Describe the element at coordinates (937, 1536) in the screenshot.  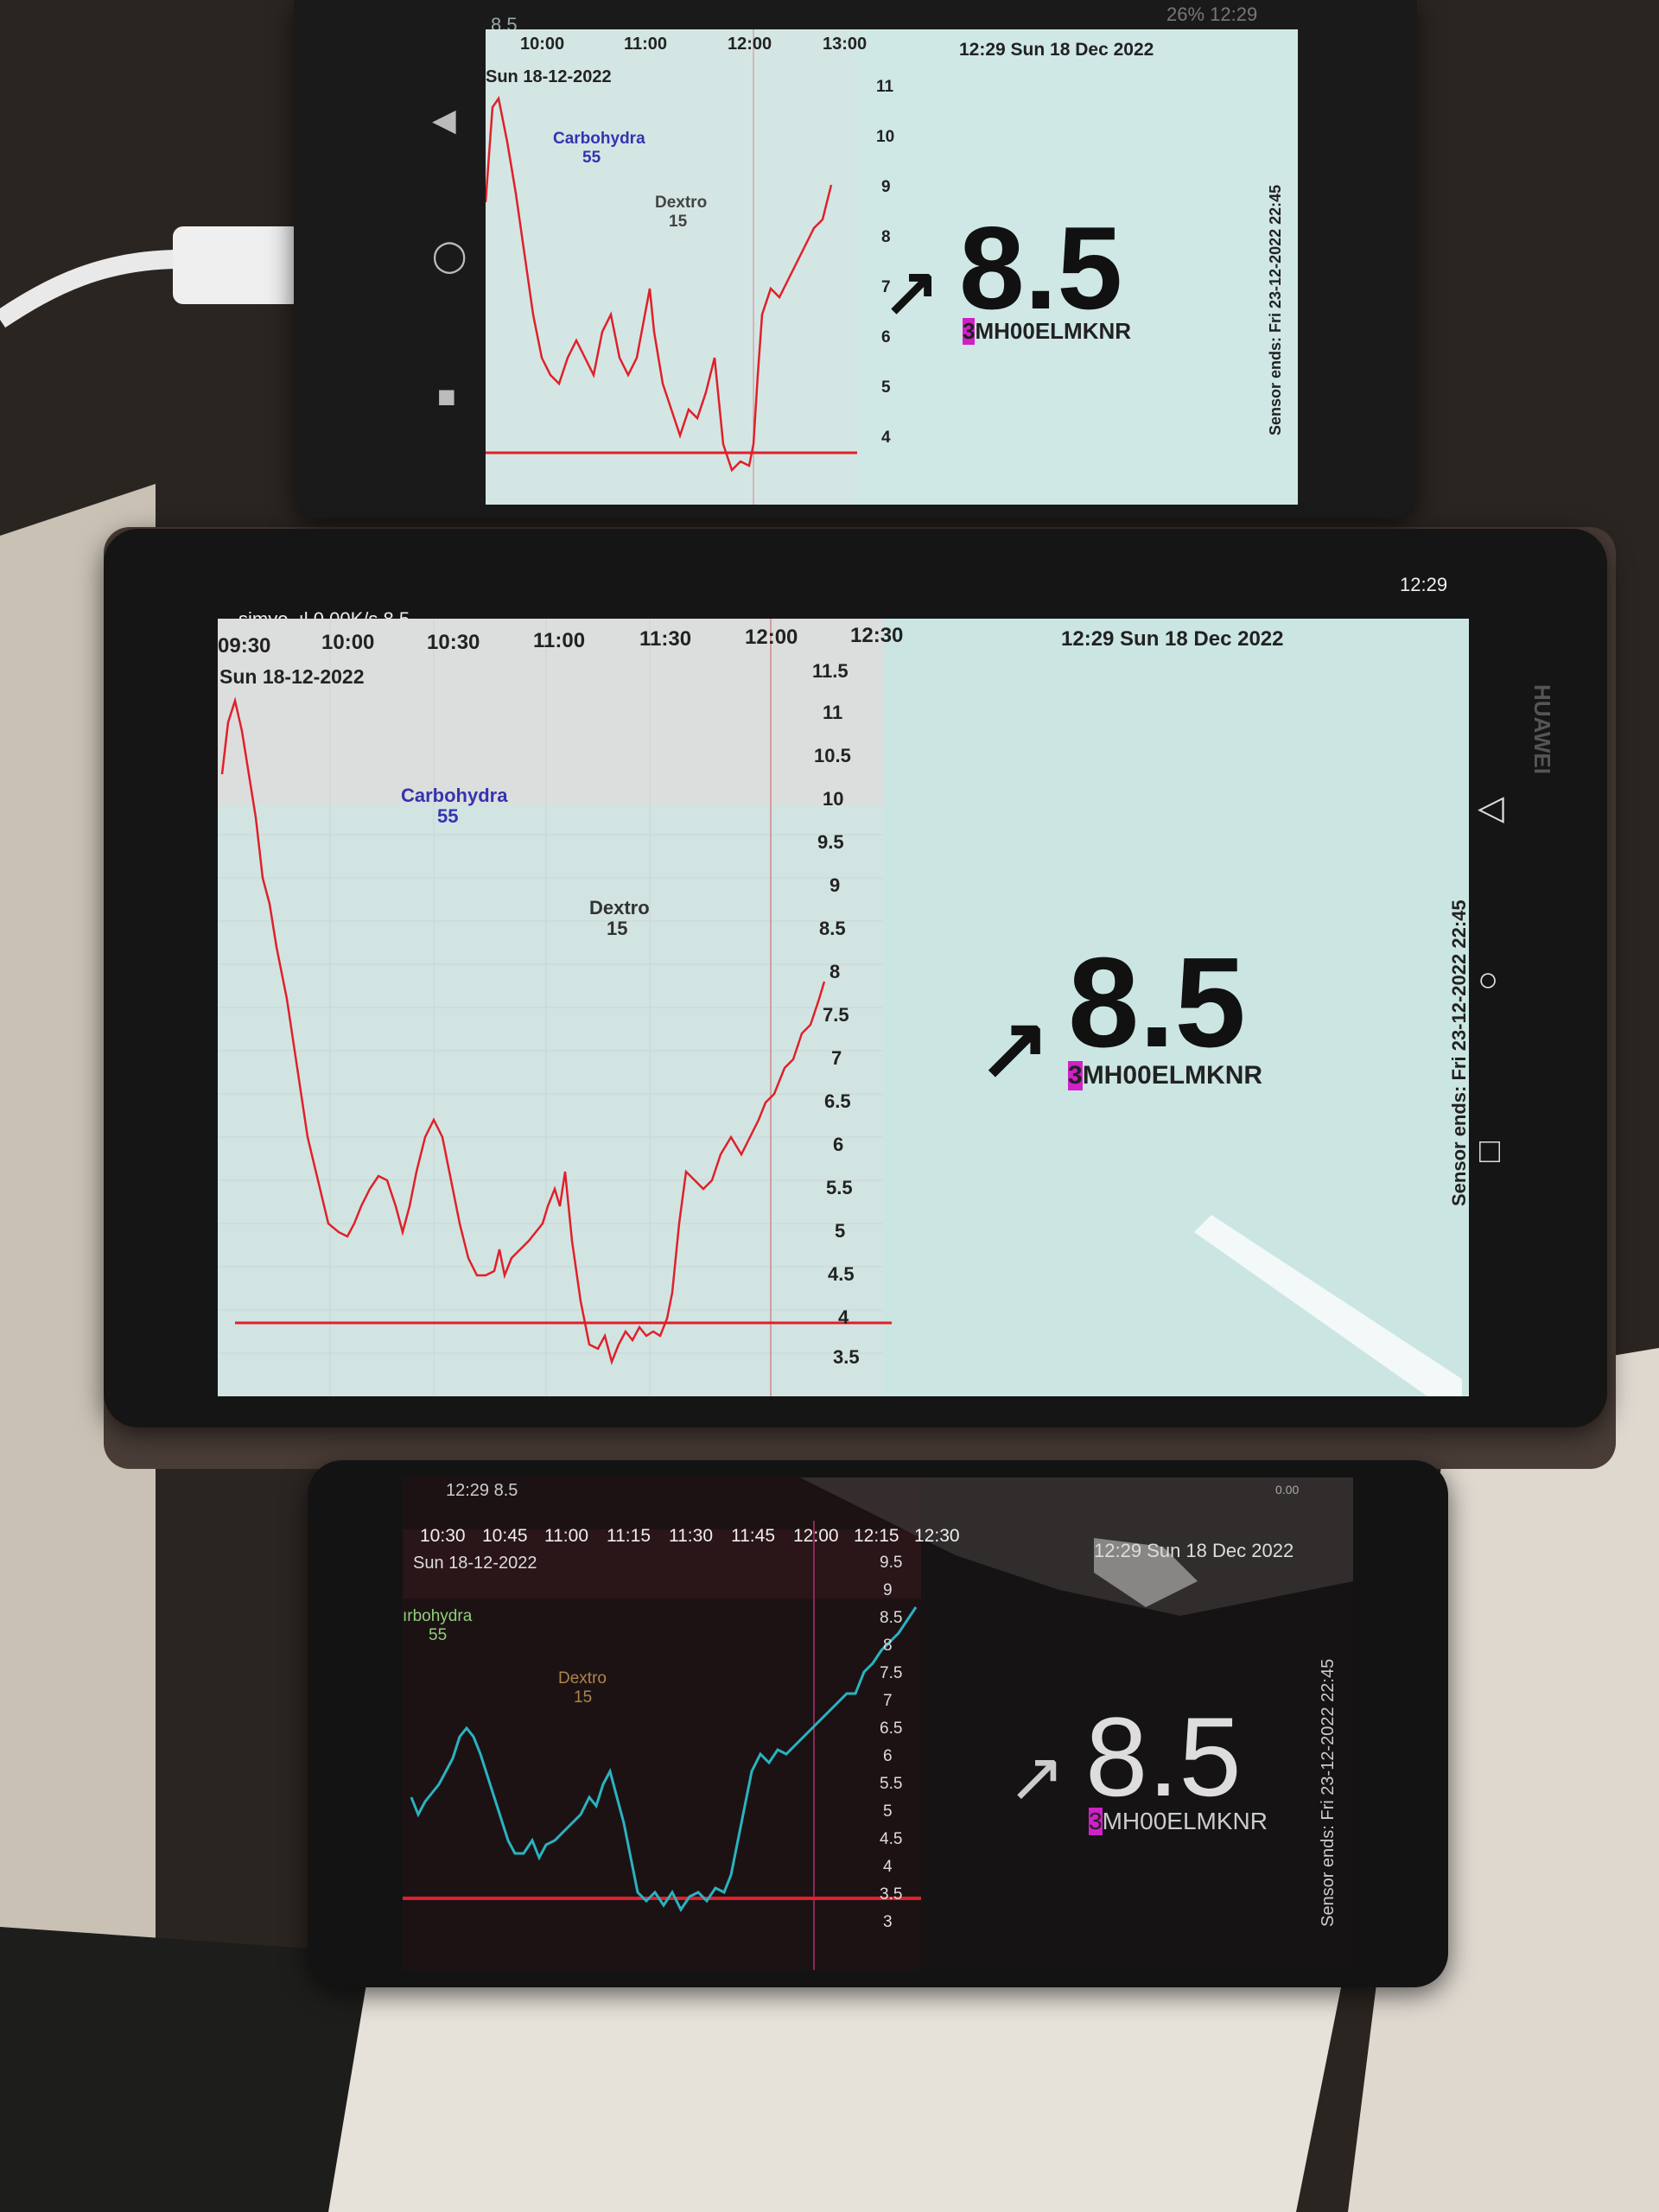
I see `time-tick: 12:30` at that location.